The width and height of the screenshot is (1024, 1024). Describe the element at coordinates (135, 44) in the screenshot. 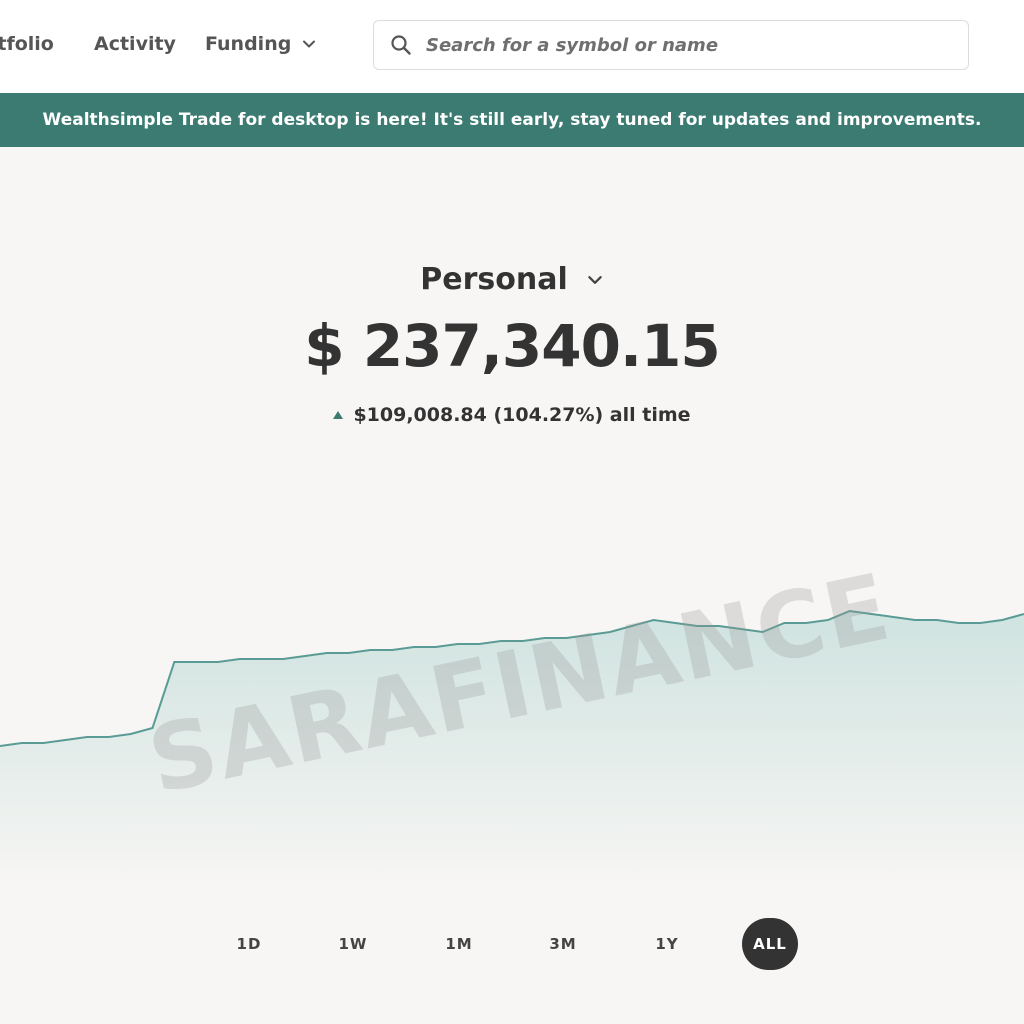

I see `nav-activity: Activity` at that location.